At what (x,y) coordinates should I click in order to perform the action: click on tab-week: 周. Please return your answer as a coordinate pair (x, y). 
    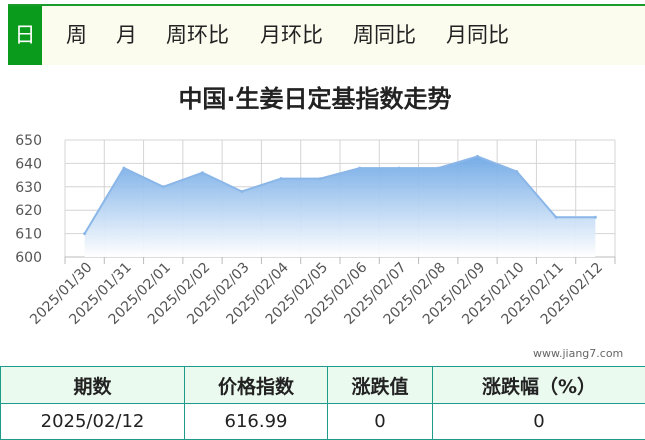
    Looking at the image, I should click on (76, 35).